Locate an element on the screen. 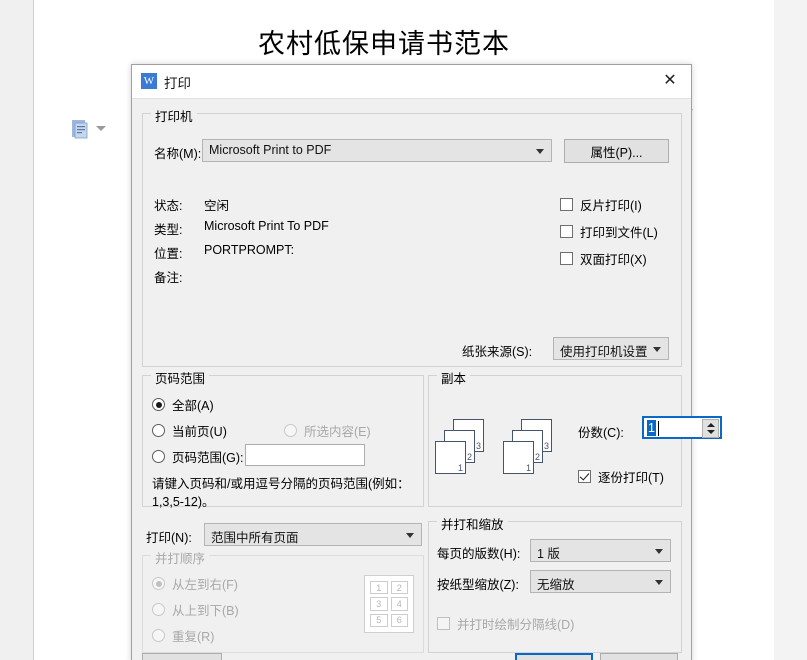 This screenshot has width=807, height=660. radio-page-range-label: 页码范围(G): is located at coordinates (208, 458).